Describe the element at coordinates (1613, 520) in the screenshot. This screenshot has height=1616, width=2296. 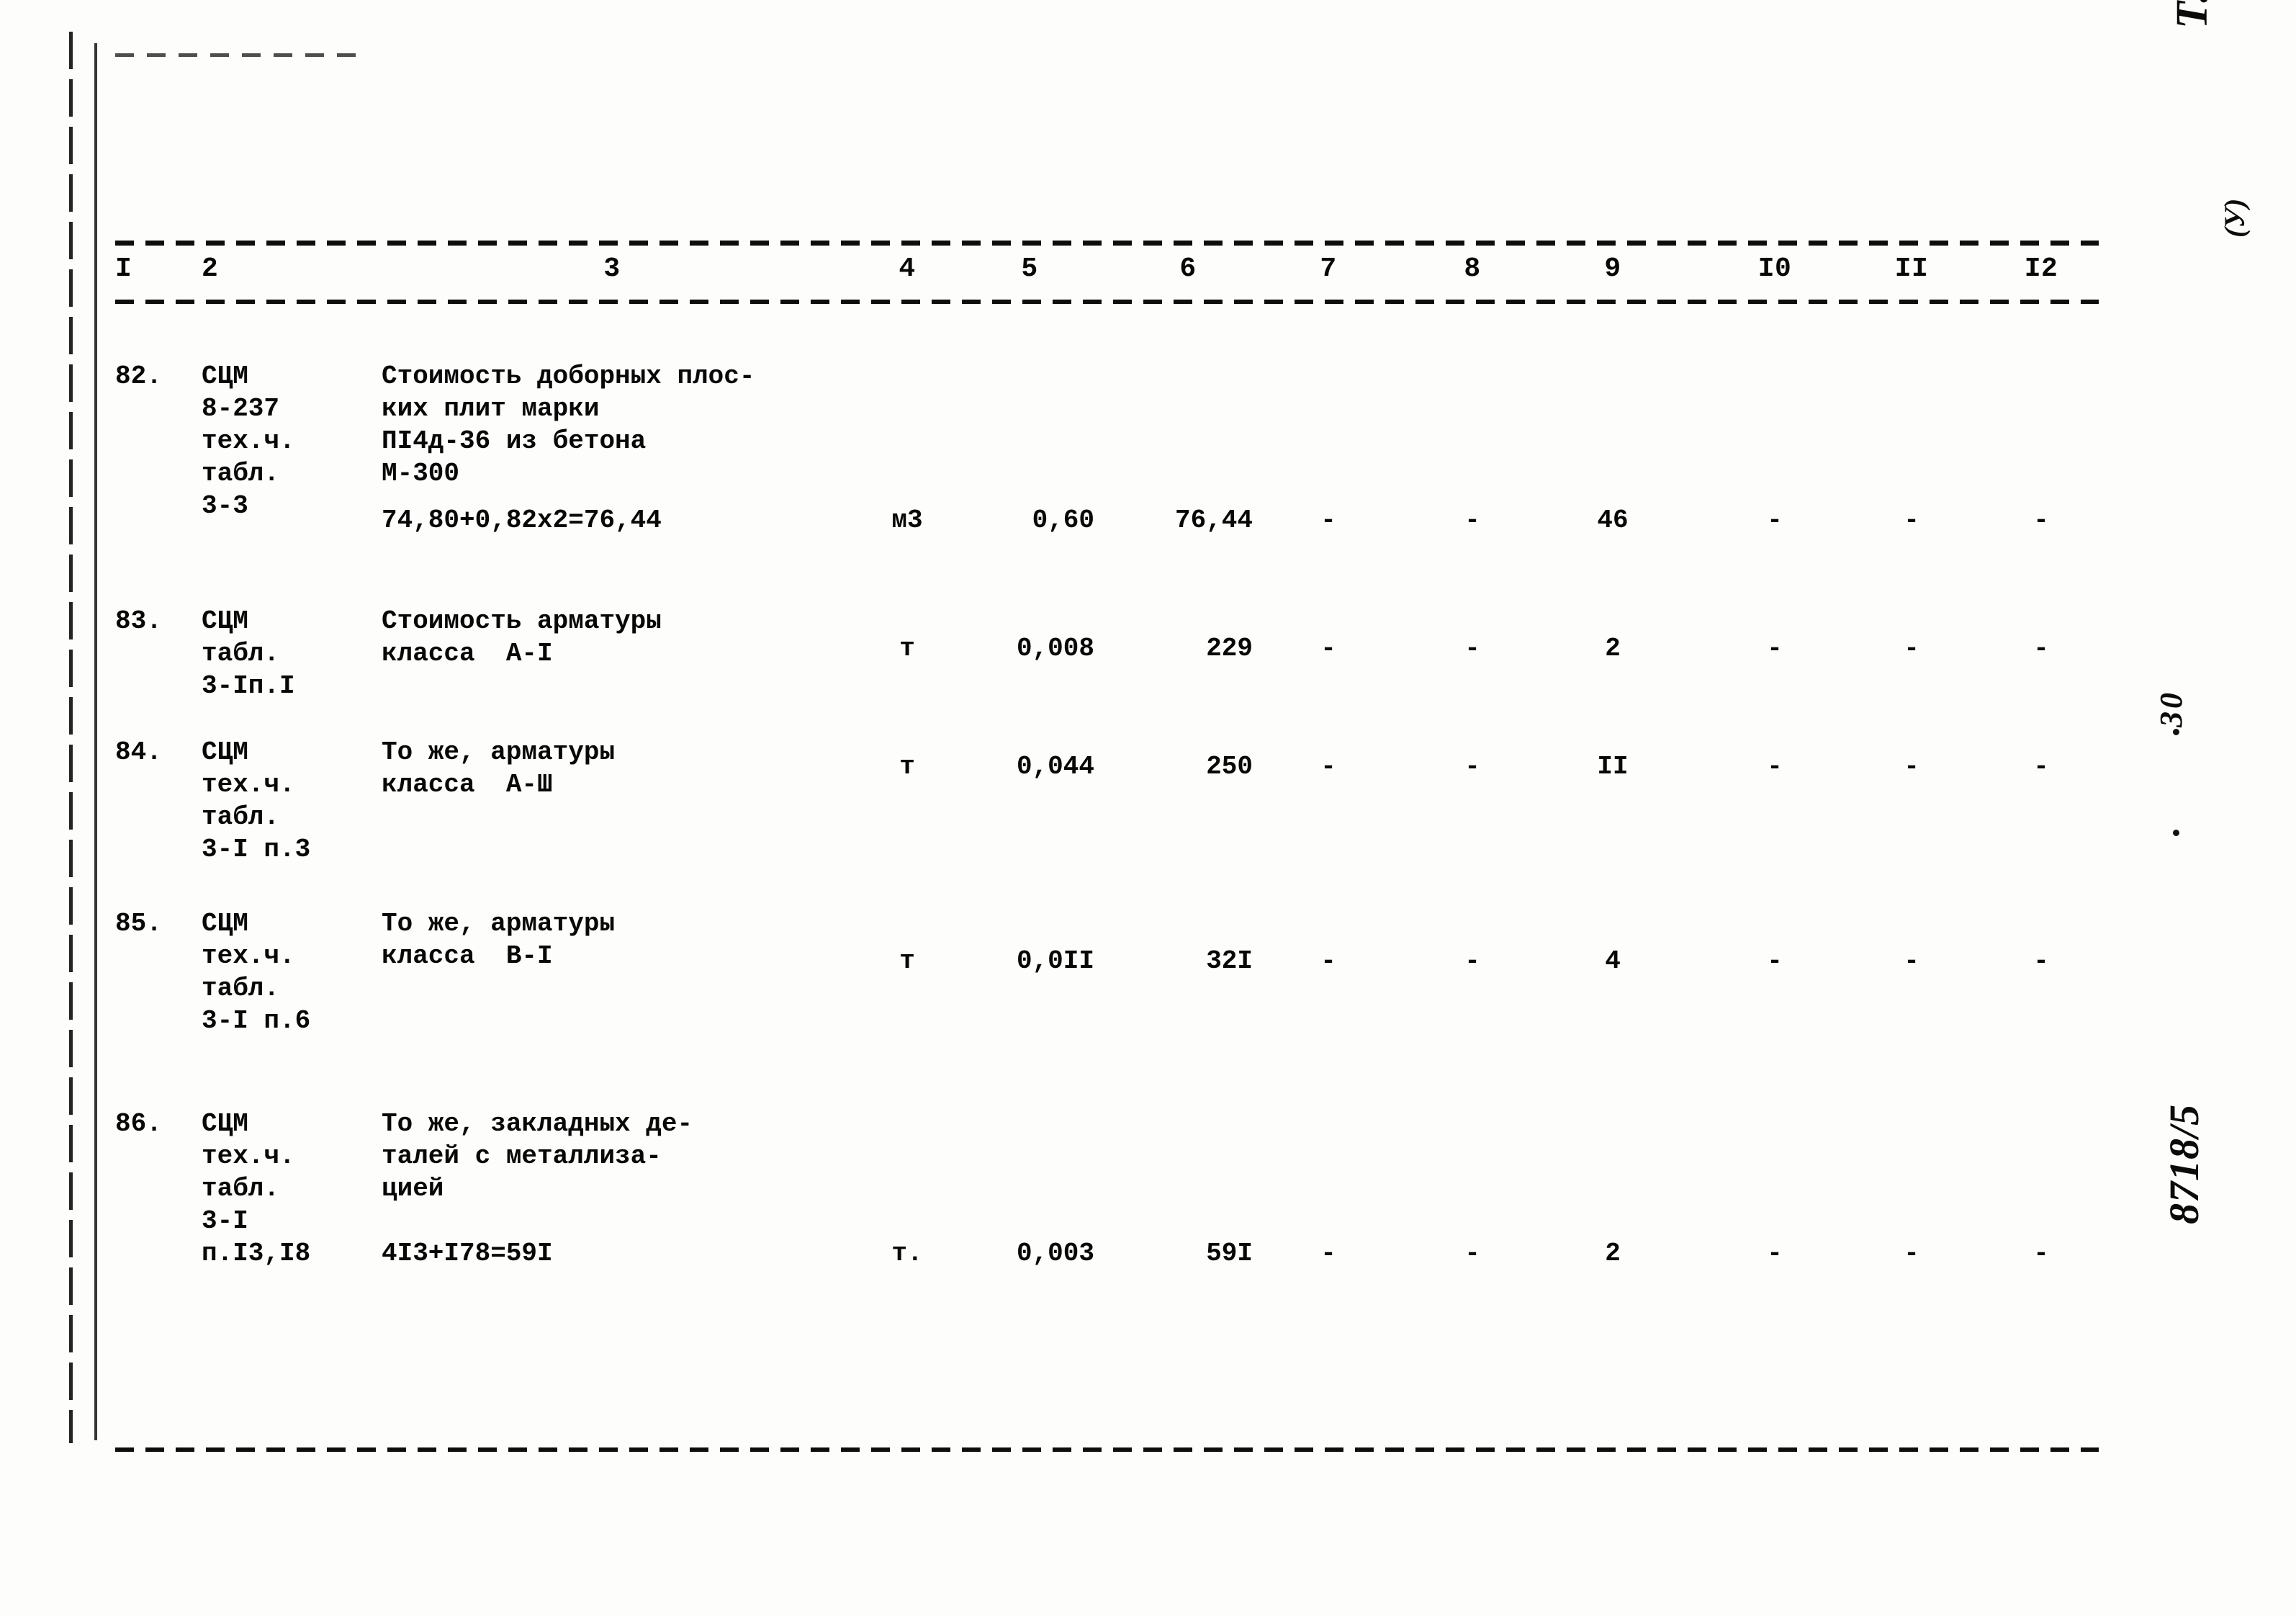
I see `row-value-9: 46` at that location.